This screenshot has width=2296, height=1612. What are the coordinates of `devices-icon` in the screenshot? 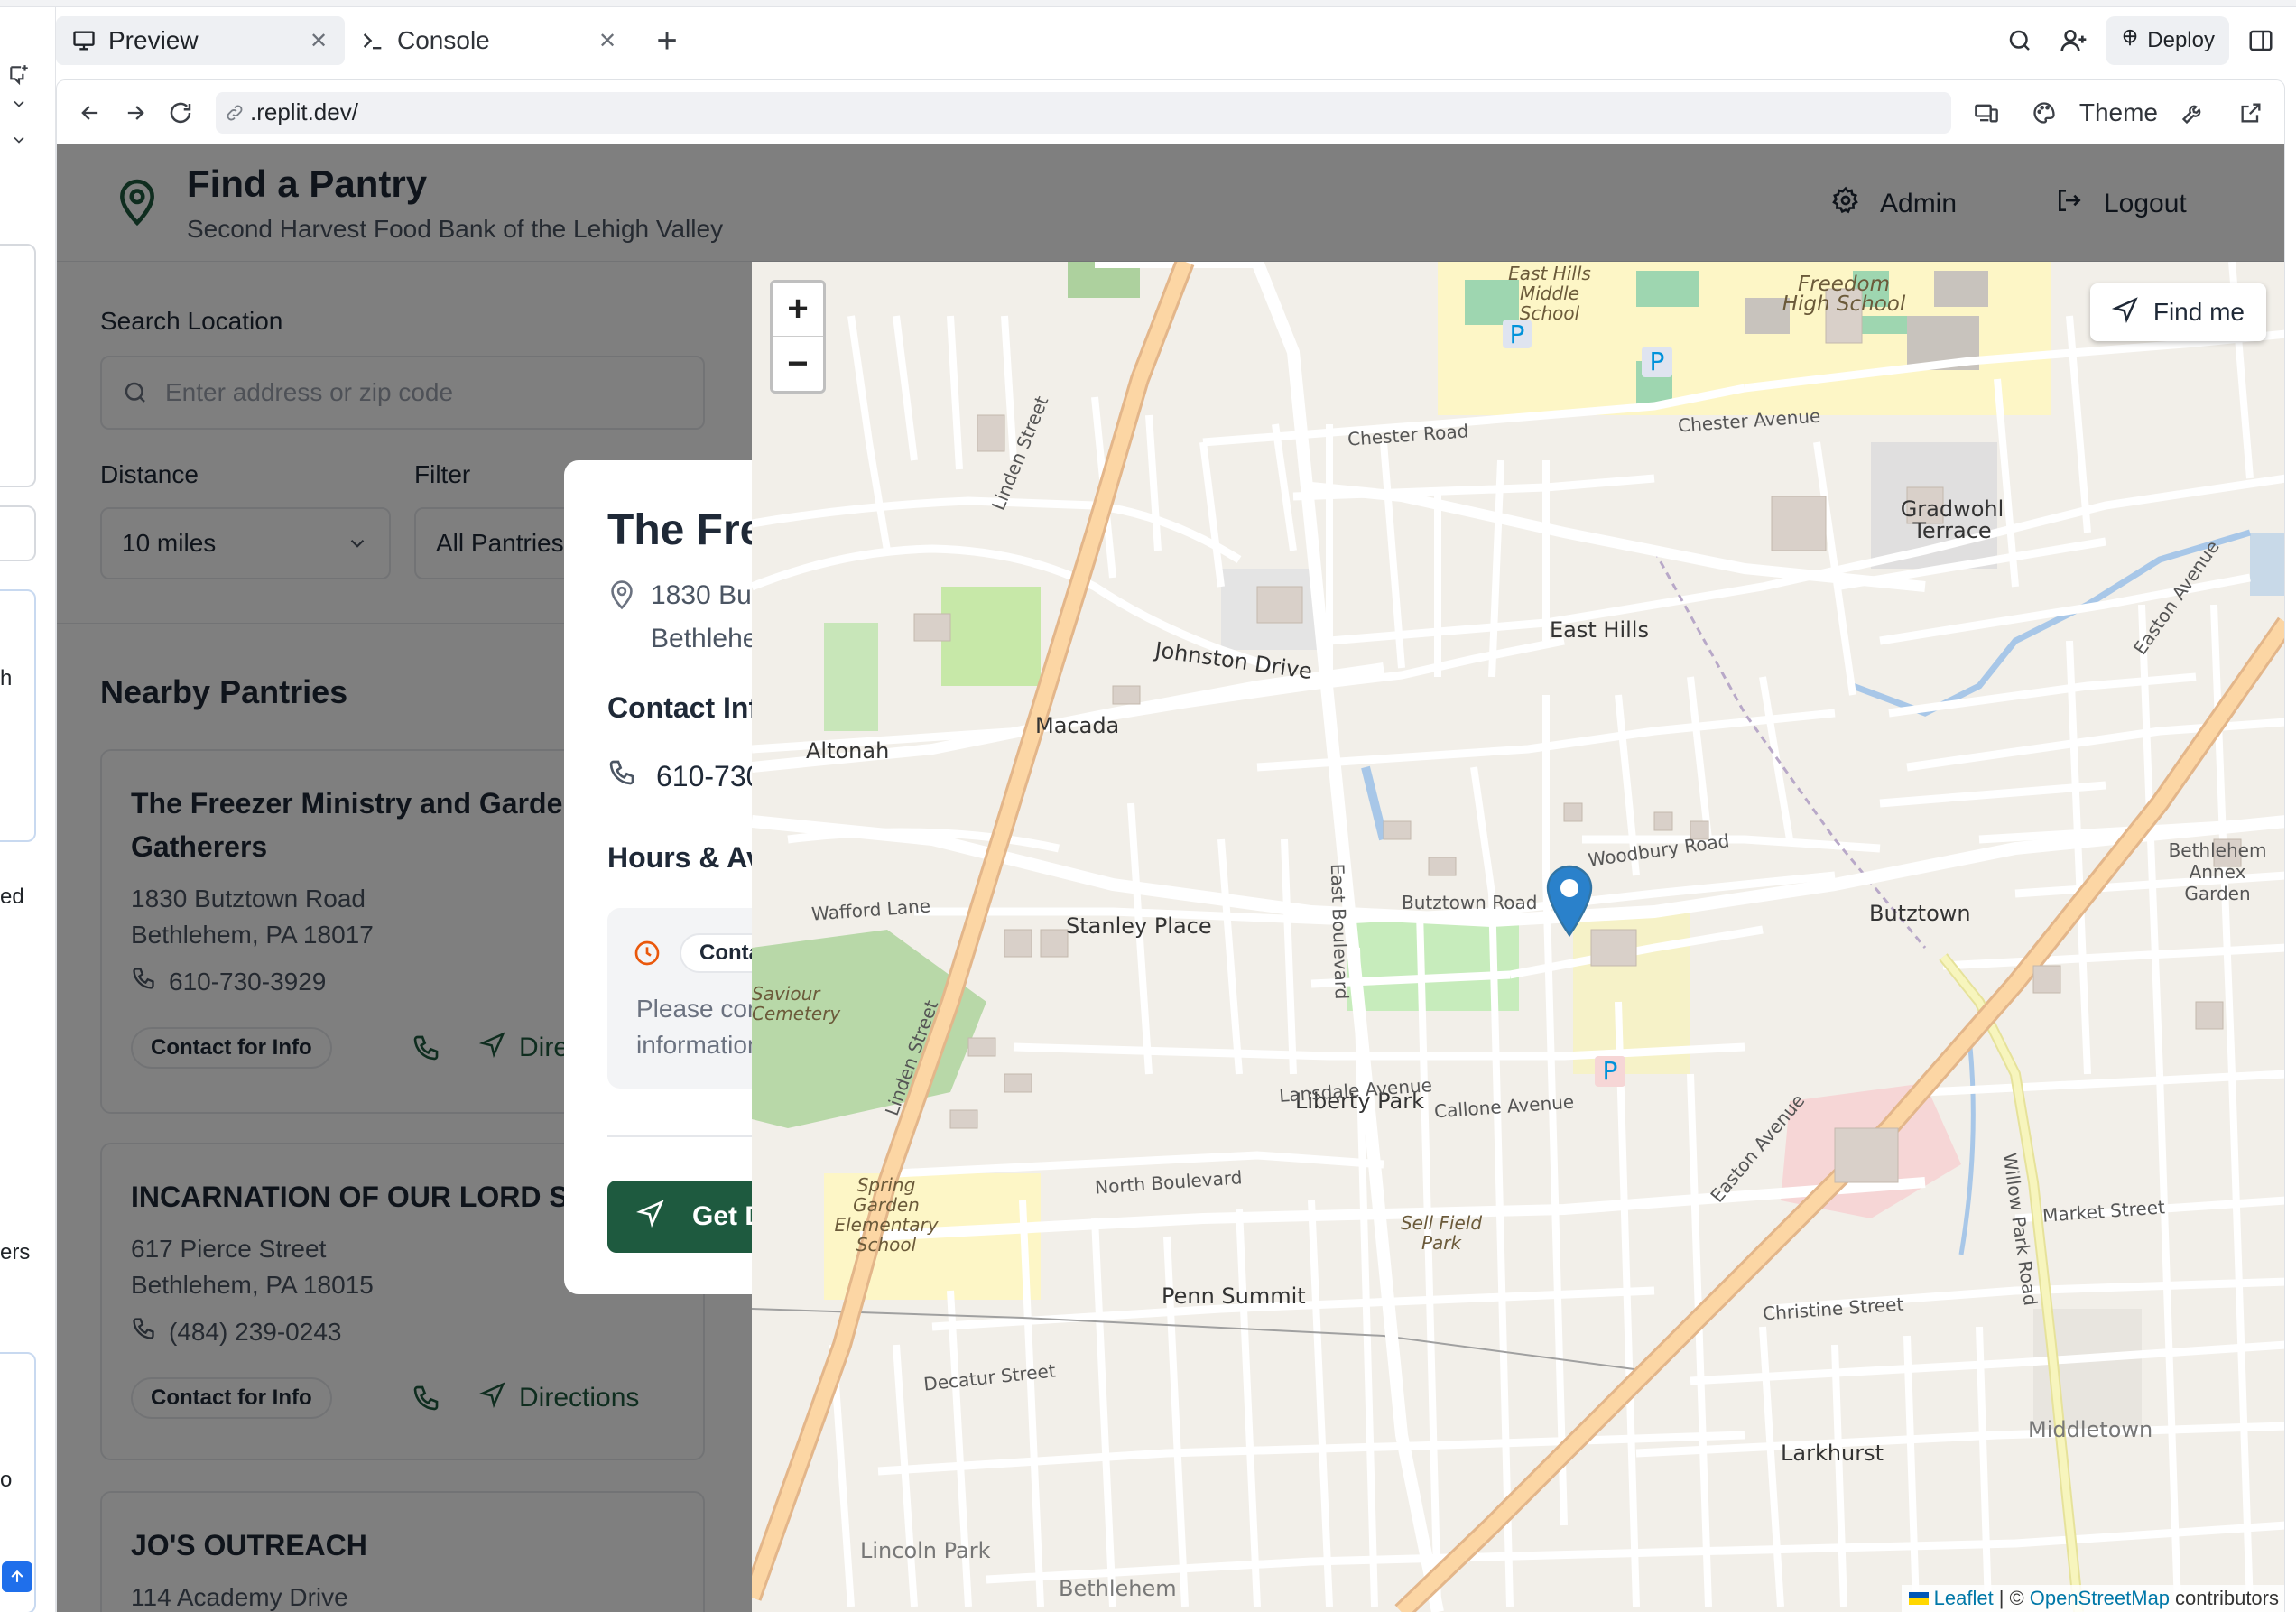 It's located at (1986, 113).